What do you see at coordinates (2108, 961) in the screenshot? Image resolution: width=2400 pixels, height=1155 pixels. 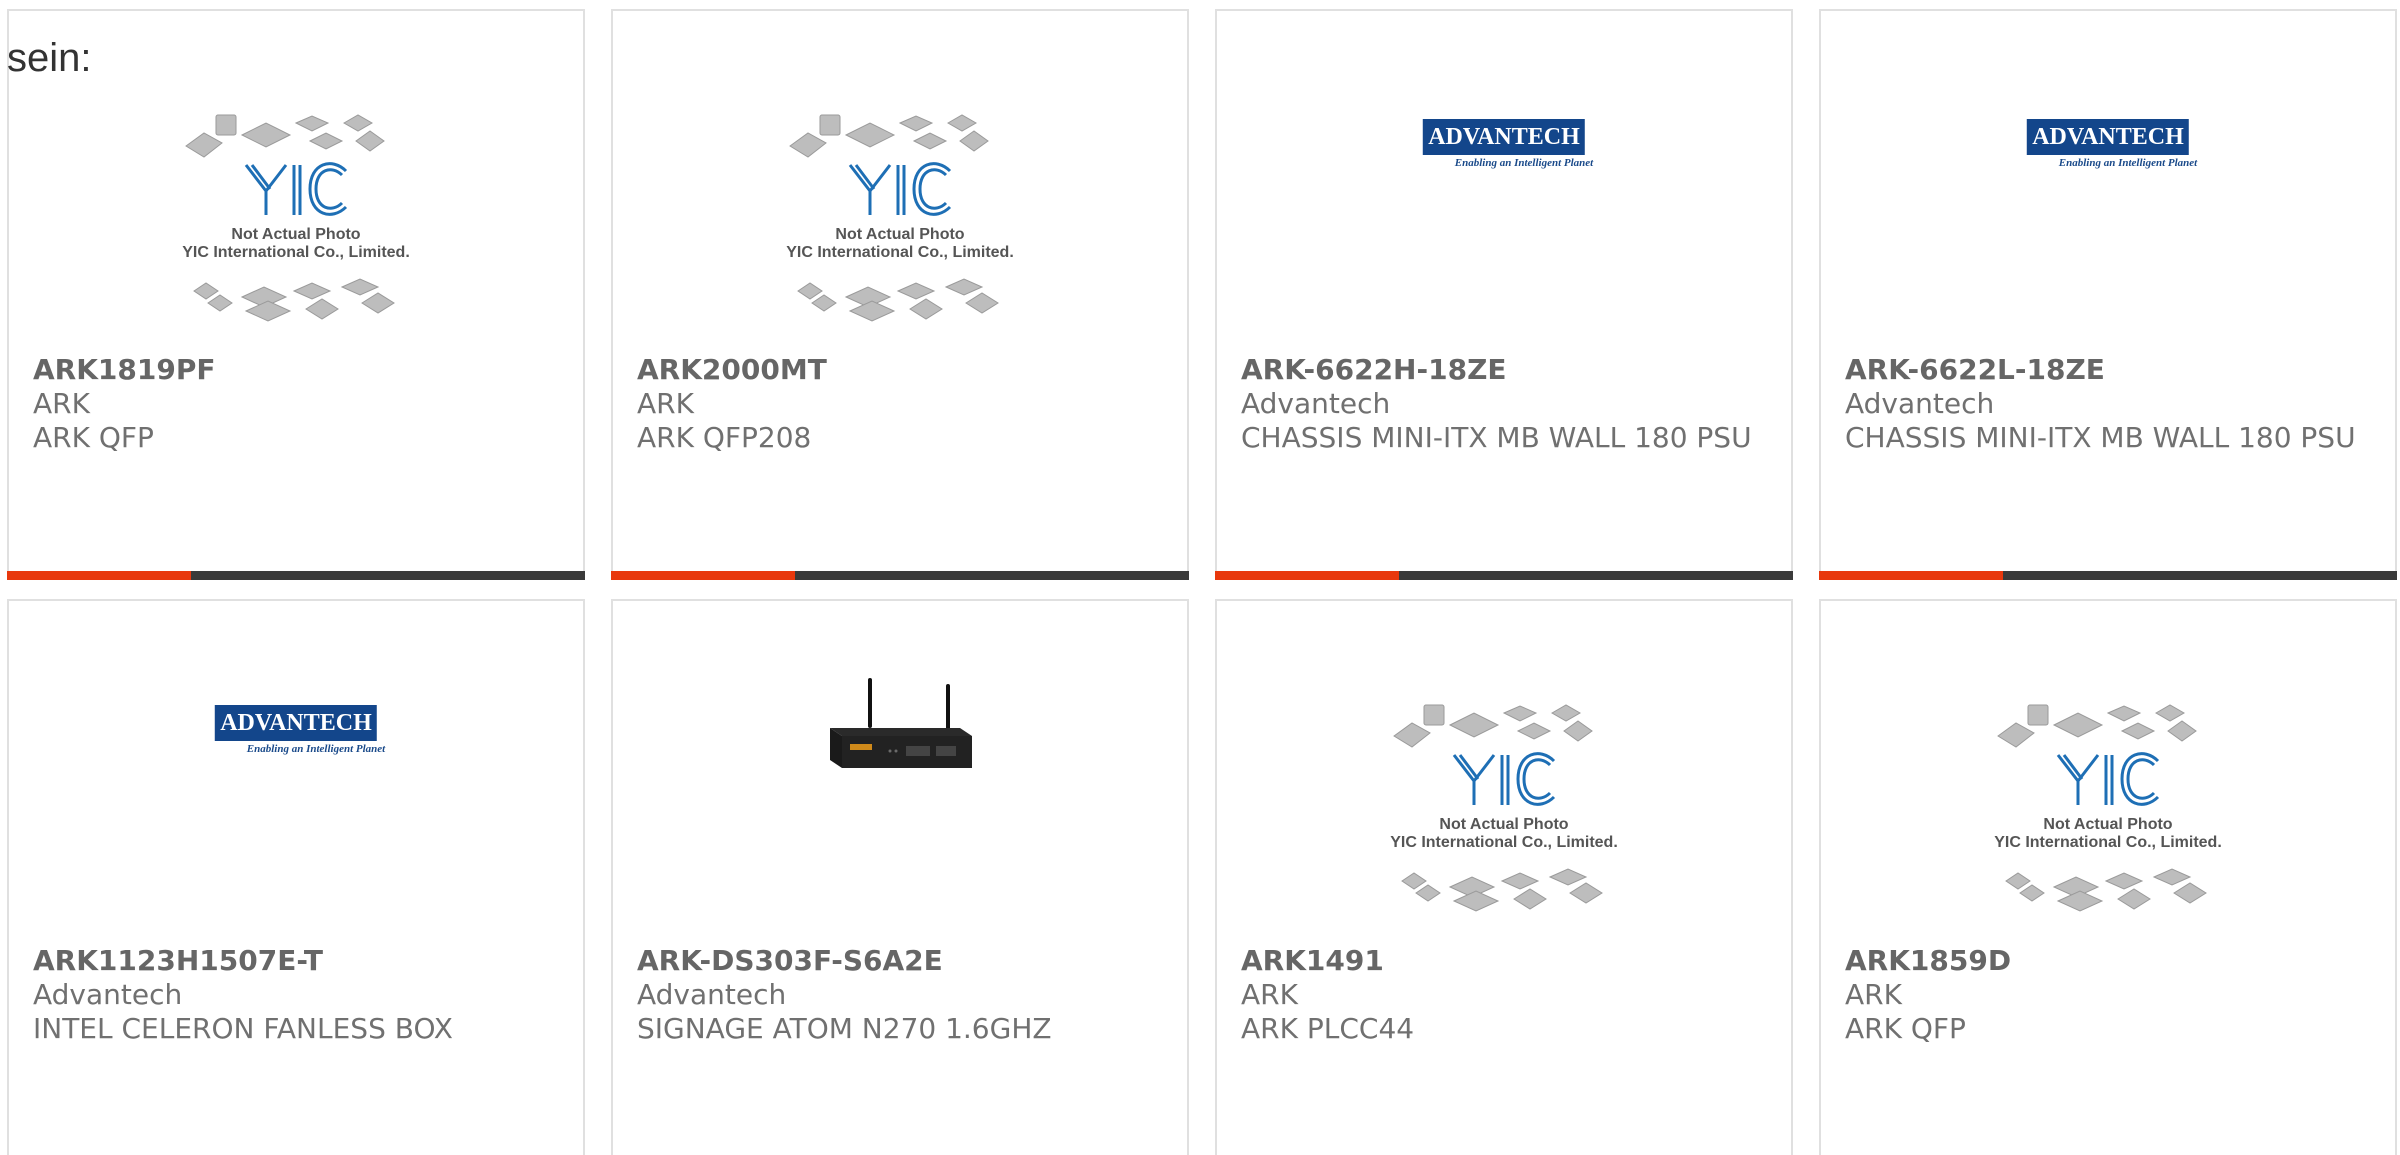 I see `part-number: ARK1859D` at bounding box center [2108, 961].